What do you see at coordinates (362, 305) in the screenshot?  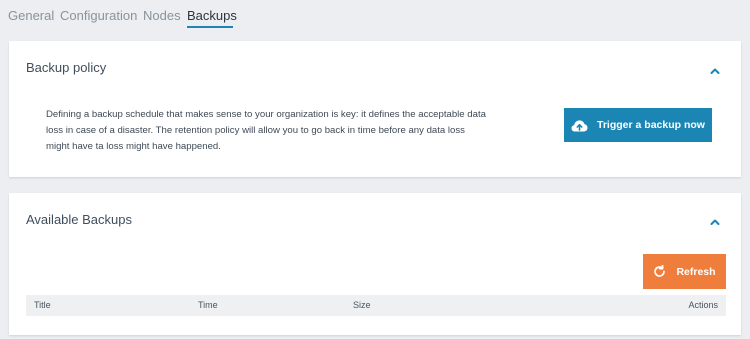 I see `column-header-size: Size` at bounding box center [362, 305].